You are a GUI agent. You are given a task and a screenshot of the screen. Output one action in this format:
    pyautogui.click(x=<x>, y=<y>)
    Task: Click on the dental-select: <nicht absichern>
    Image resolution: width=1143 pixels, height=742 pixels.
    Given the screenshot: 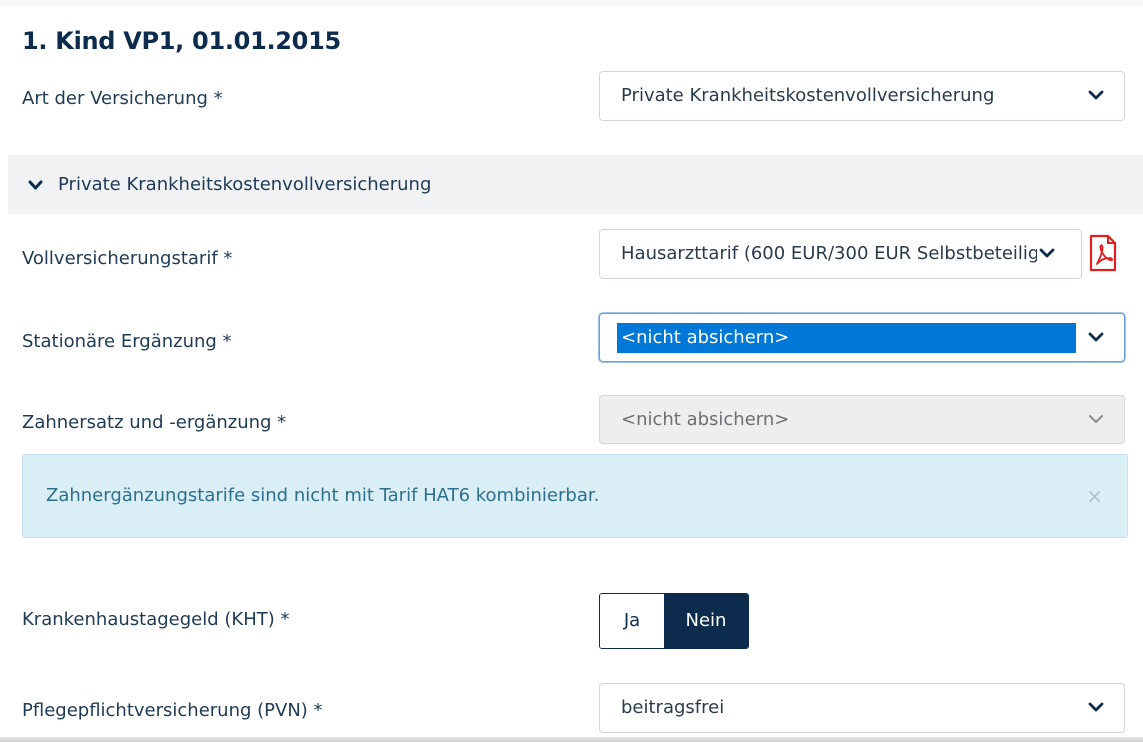 What is the action you would take?
    pyautogui.click(x=862, y=419)
    